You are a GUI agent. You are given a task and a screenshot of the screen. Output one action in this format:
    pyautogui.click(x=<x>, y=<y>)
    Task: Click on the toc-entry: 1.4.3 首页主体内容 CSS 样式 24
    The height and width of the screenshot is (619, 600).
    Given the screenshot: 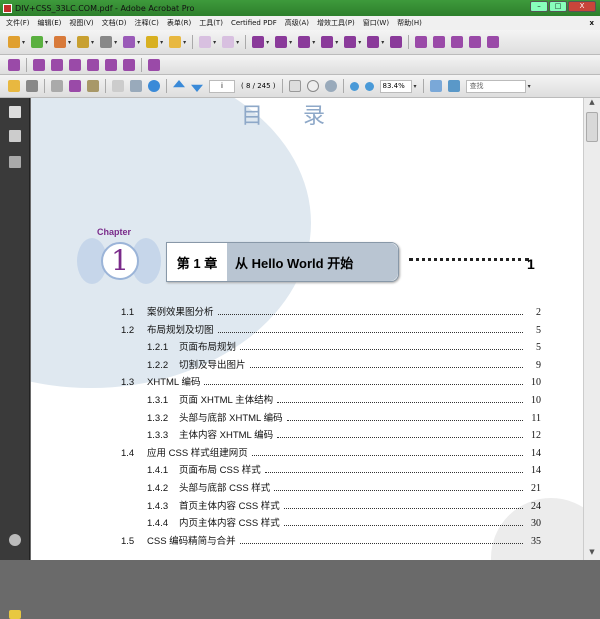 What is the action you would take?
    pyautogui.click(x=331, y=507)
    